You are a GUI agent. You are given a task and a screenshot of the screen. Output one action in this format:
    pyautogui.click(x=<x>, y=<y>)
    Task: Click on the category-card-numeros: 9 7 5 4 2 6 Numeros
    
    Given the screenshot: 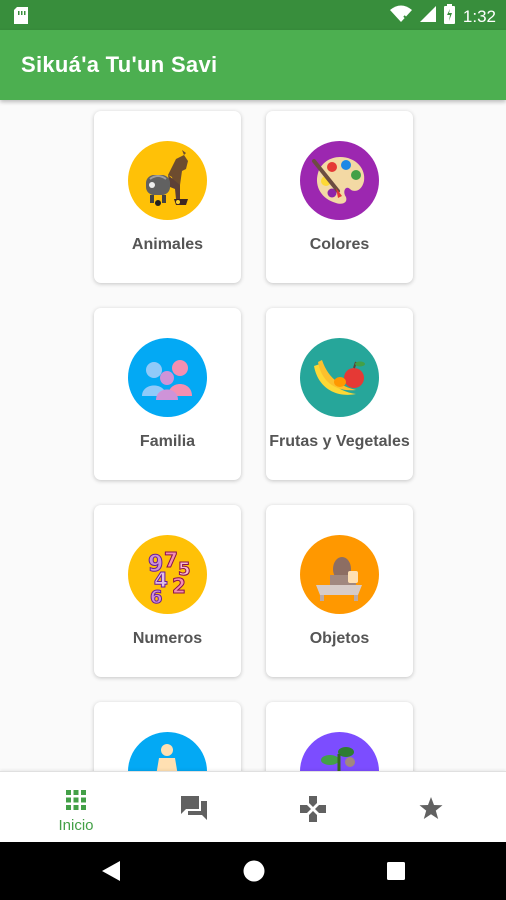 What is the action you would take?
    pyautogui.click(x=167, y=591)
    